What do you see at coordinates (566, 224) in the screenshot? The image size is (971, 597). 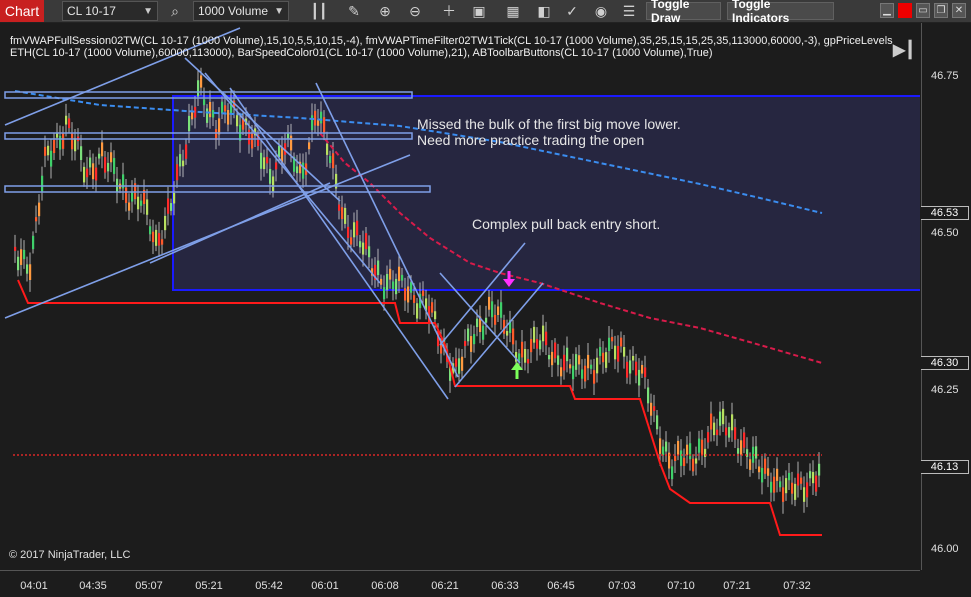 I see `annotation-text-2: Complex pull back entry short.` at bounding box center [566, 224].